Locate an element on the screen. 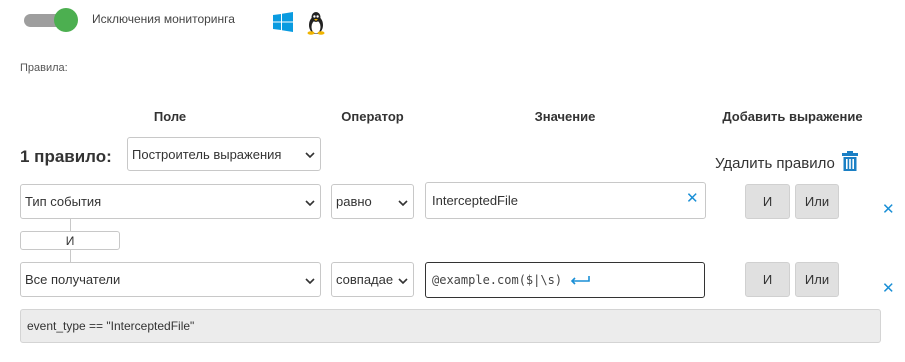  condition-2-field-select-wrap: Все получатели is located at coordinates (170, 279).